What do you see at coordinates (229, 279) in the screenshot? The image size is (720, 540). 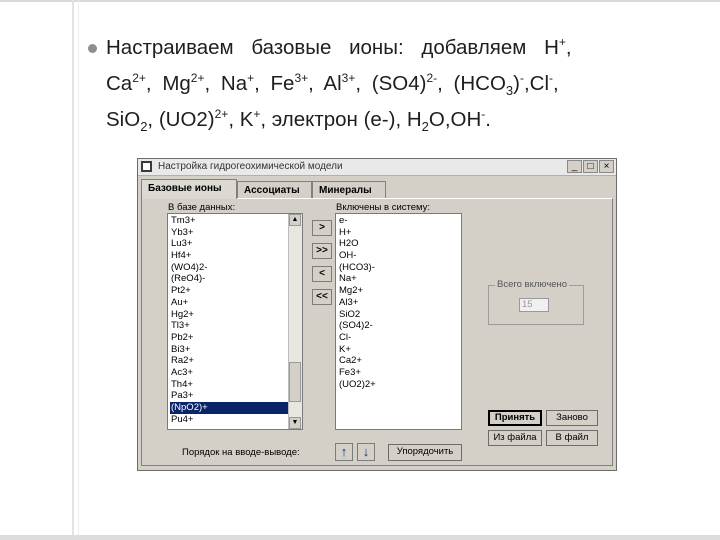 I see `database-list-item: (ReO4)-` at bounding box center [229, 279].